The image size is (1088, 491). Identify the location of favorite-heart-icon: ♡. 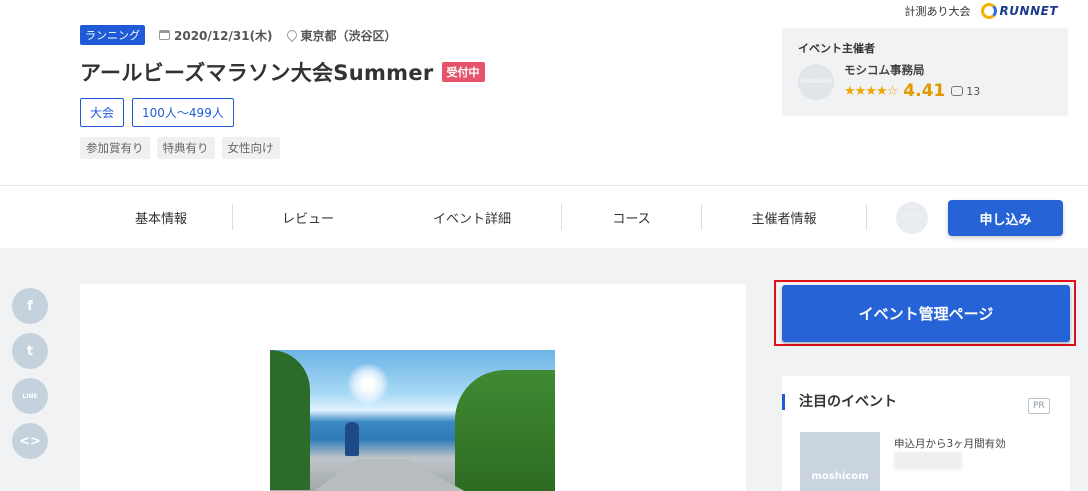
(912, 218).